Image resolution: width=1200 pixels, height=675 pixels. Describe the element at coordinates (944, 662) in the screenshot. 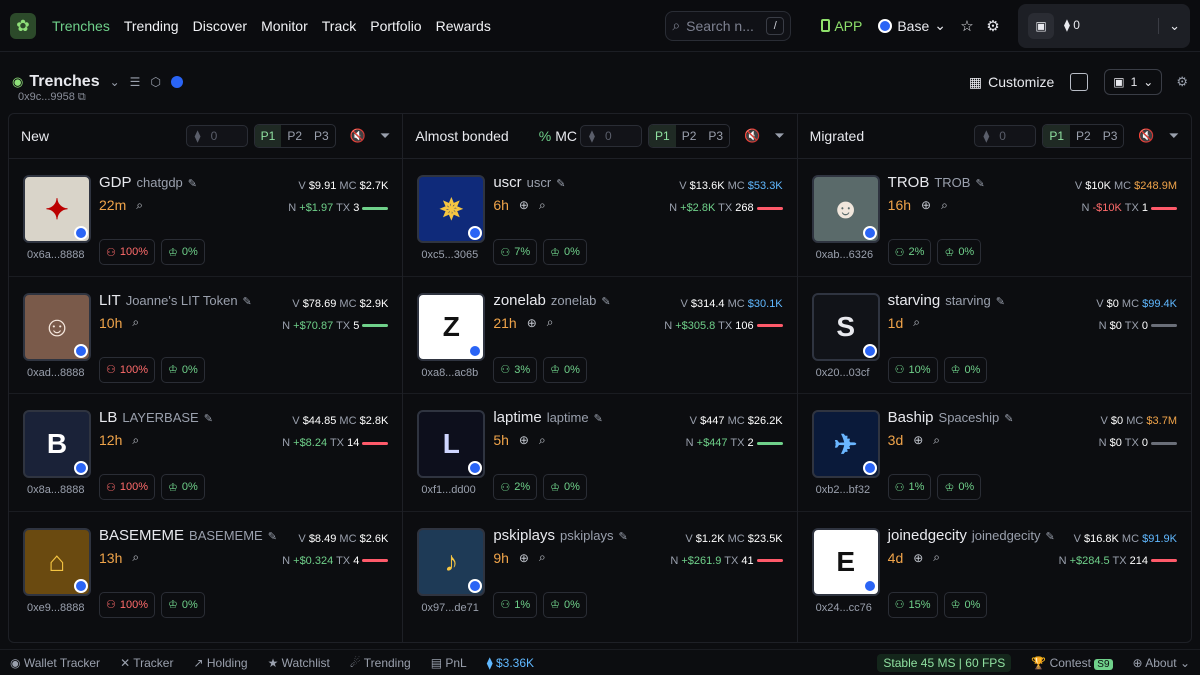

I see `connection-status: Stable 45 MS | 60 FPS` at that location.